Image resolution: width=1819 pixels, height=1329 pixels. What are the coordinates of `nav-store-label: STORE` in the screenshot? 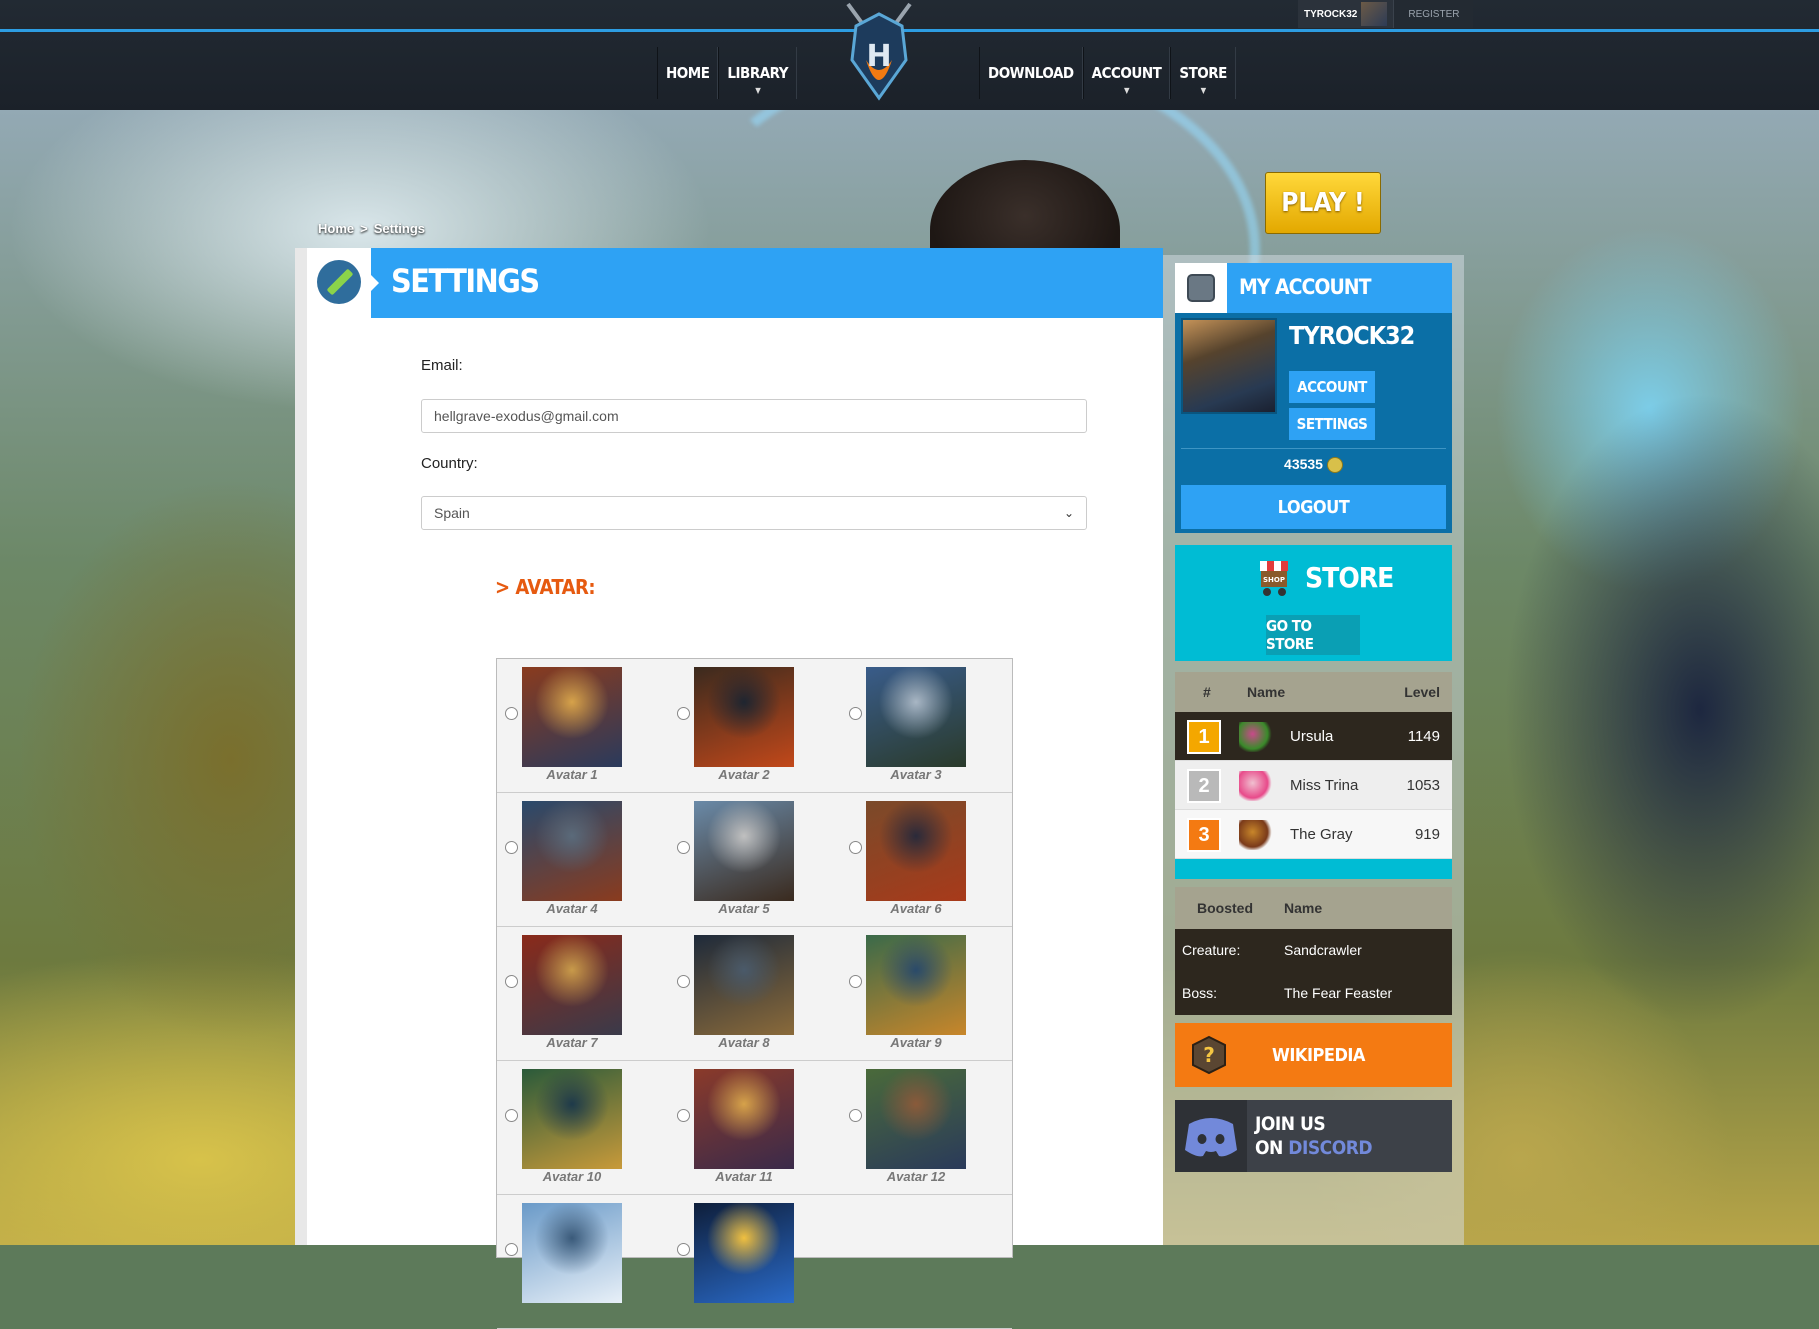 It's located at (1203, 73).